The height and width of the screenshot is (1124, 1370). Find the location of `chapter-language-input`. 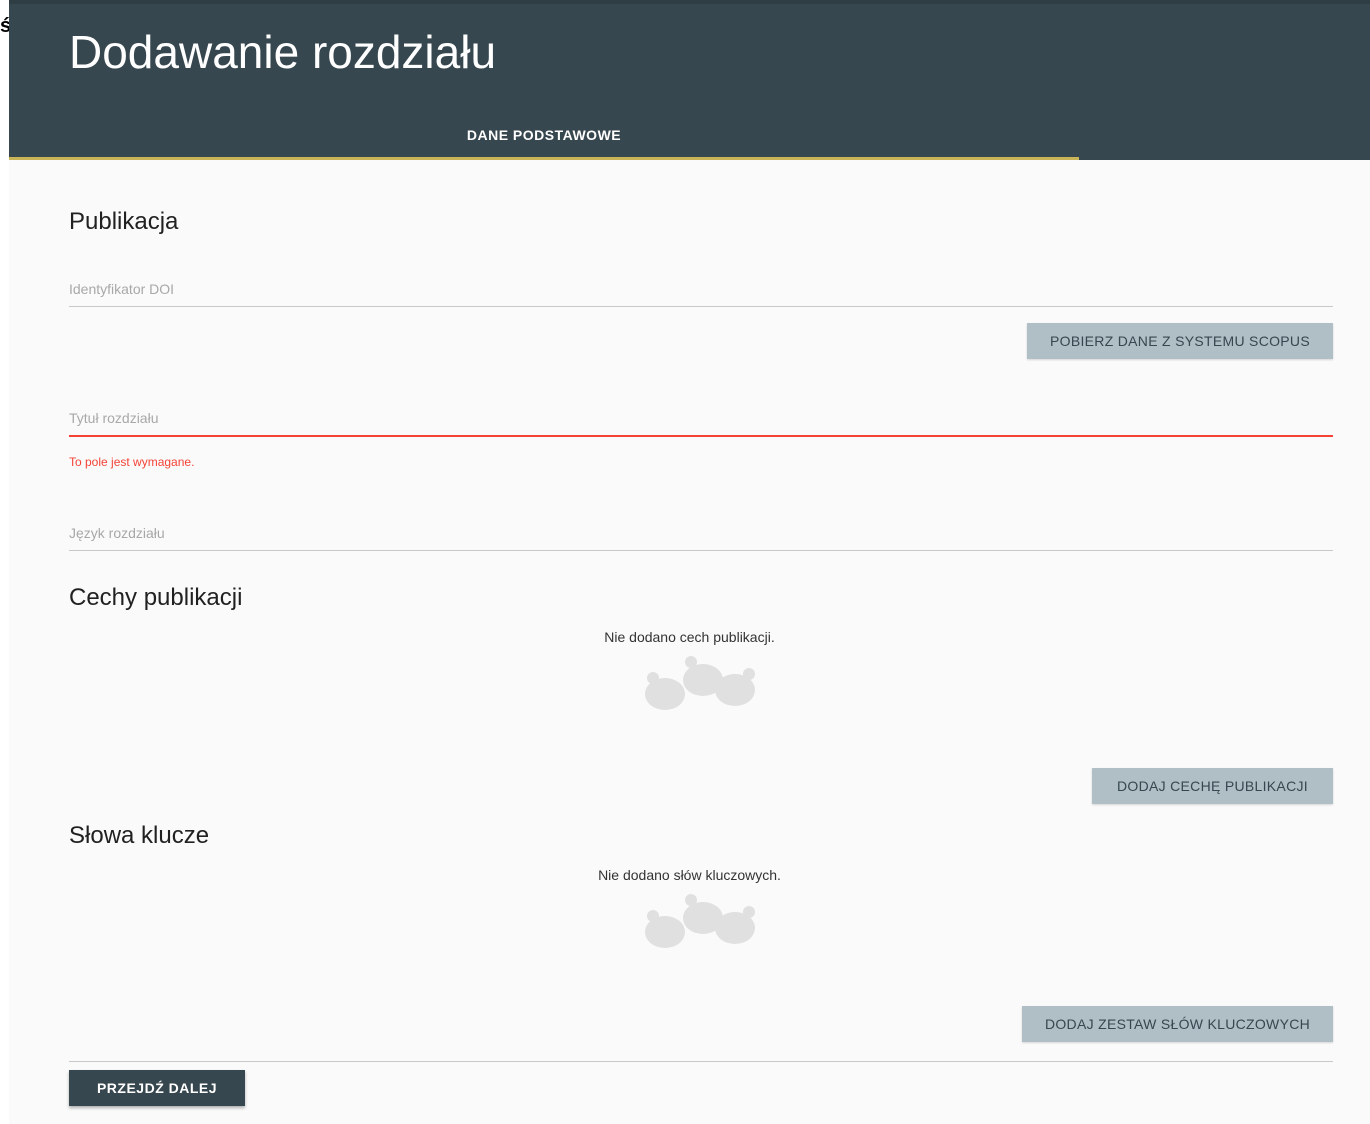

chapter-language-input is located at coordinates (701, 533).